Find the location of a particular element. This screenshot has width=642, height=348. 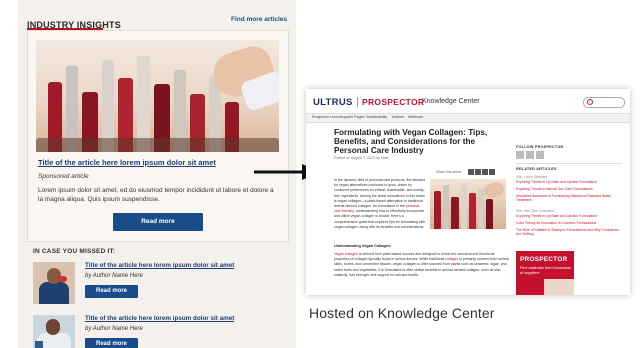

sidebar-divider is located at coordinates (569, 163).